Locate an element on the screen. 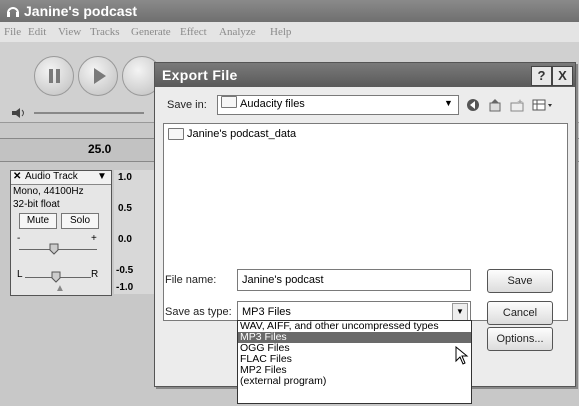  pan-left-label: L is located at coordinates (20, 274).